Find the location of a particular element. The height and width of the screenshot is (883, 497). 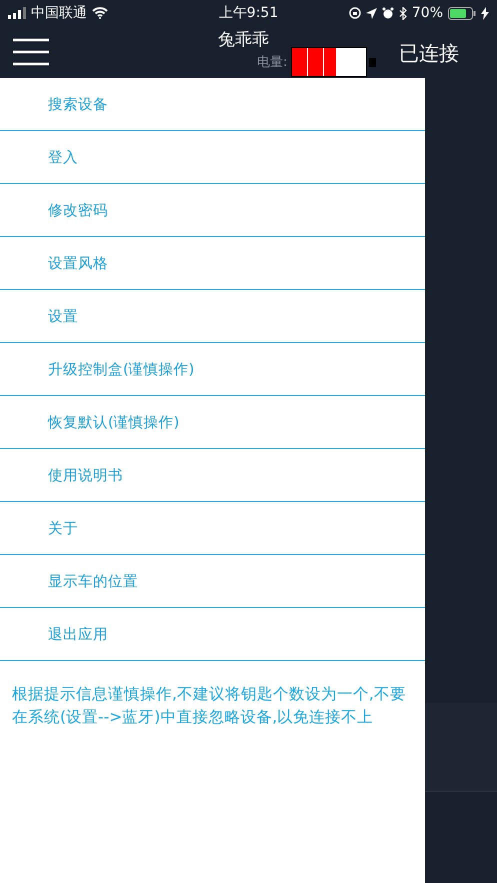

status-time: 上午9:51 is located at coordinates (248, 13).